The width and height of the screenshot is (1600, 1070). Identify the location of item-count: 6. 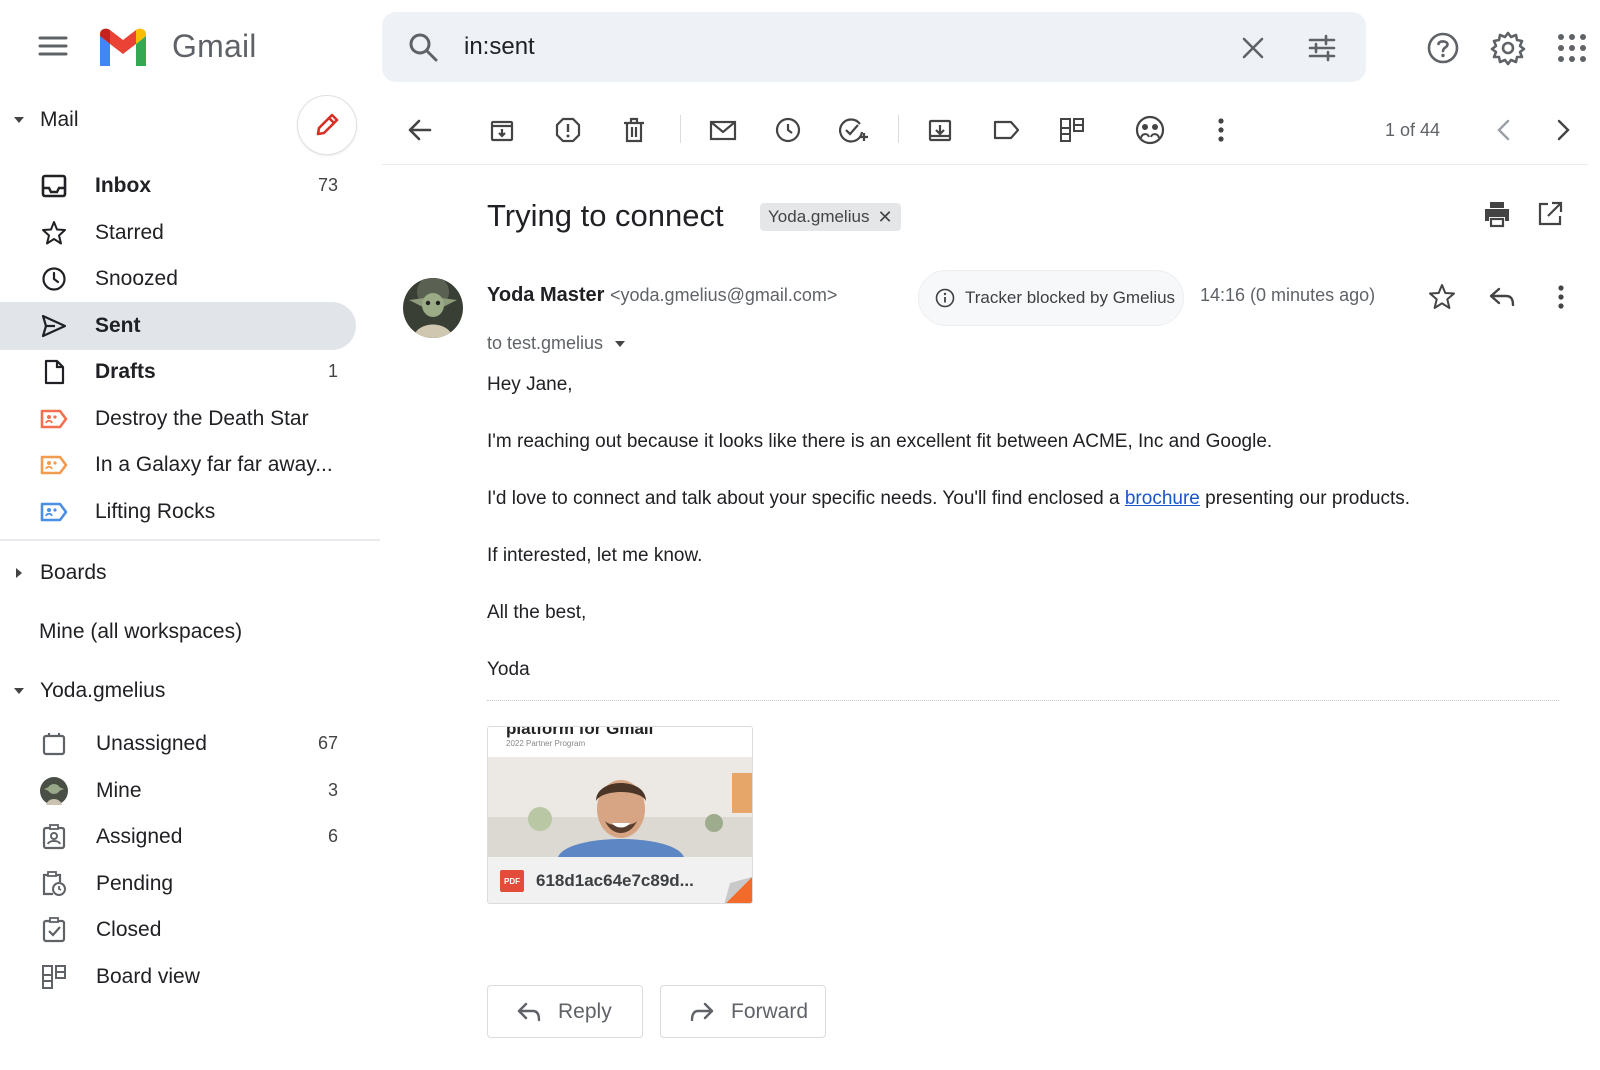
(332, 836).